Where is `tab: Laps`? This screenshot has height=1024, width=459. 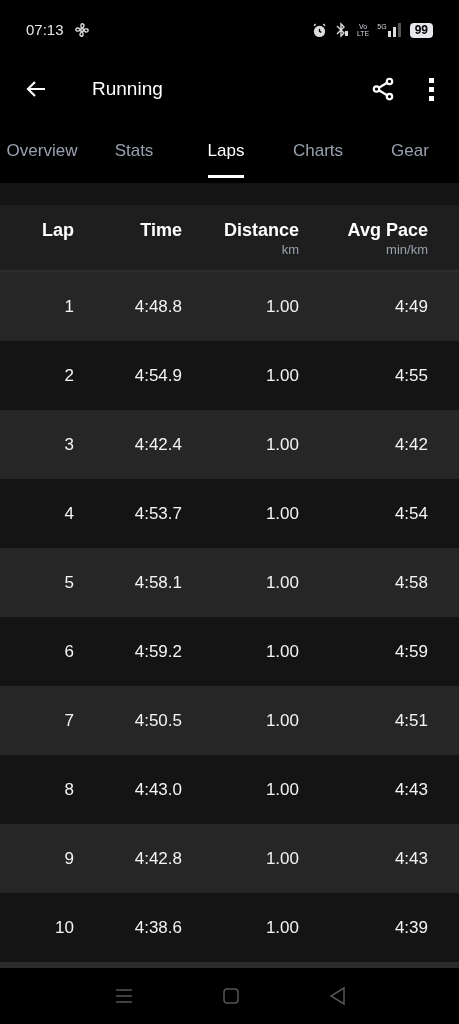
tab: Laps is located at coordinates (226, 150).